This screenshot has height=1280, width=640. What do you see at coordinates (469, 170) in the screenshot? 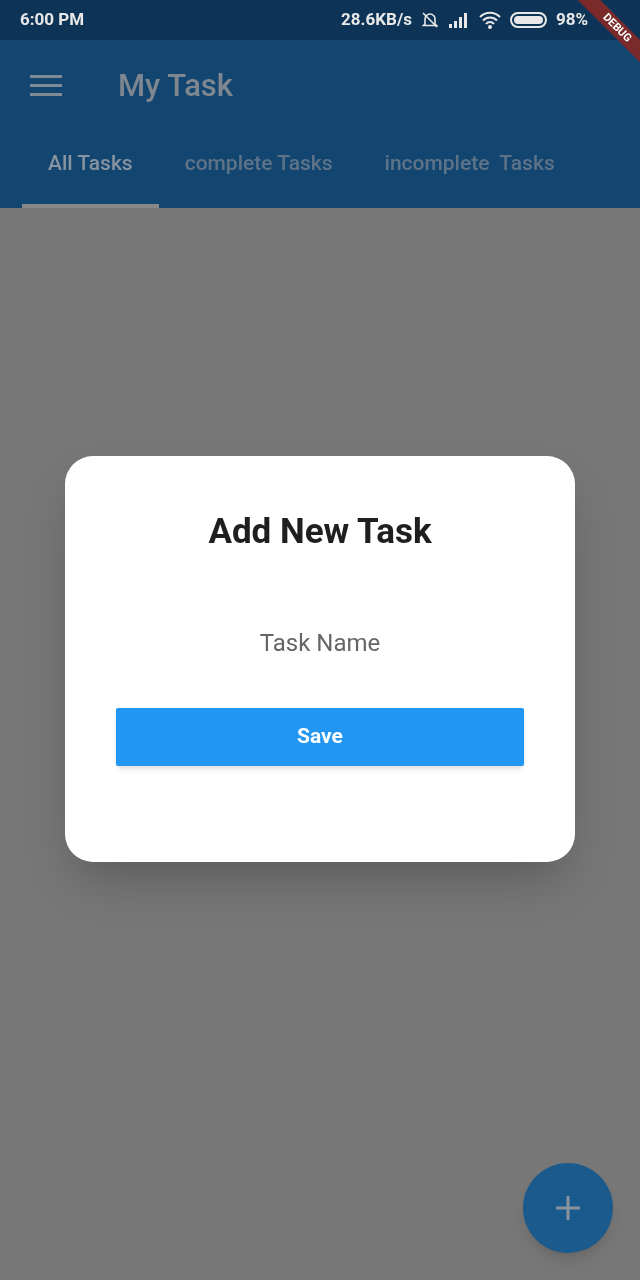
I see `tab: incomplete Tasks` at bounding box center [469, 170].